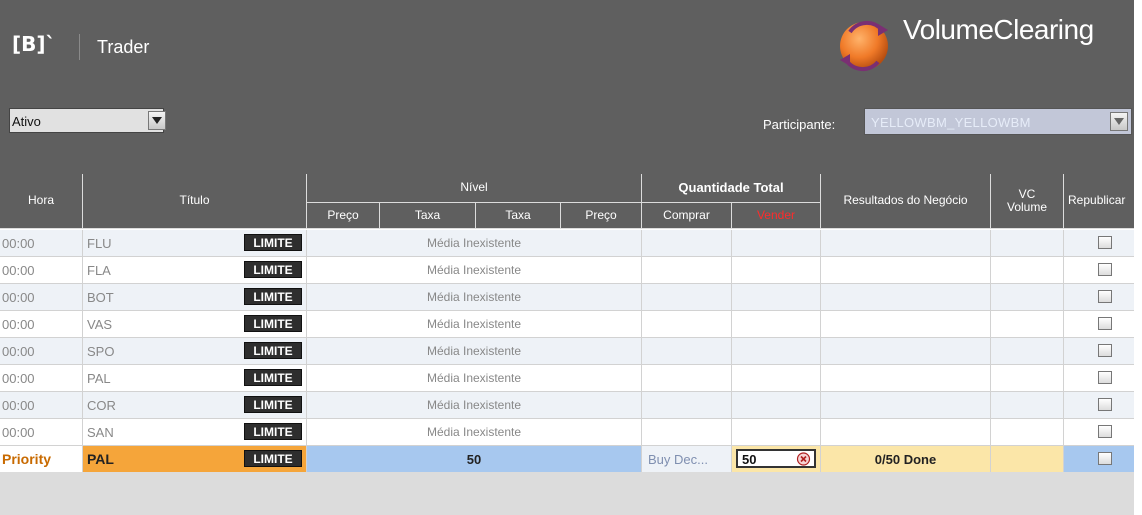 This screenshot has height=515, width=1142. I want to click on cell-titulo: SPO LIMITE, so click(194, 351).